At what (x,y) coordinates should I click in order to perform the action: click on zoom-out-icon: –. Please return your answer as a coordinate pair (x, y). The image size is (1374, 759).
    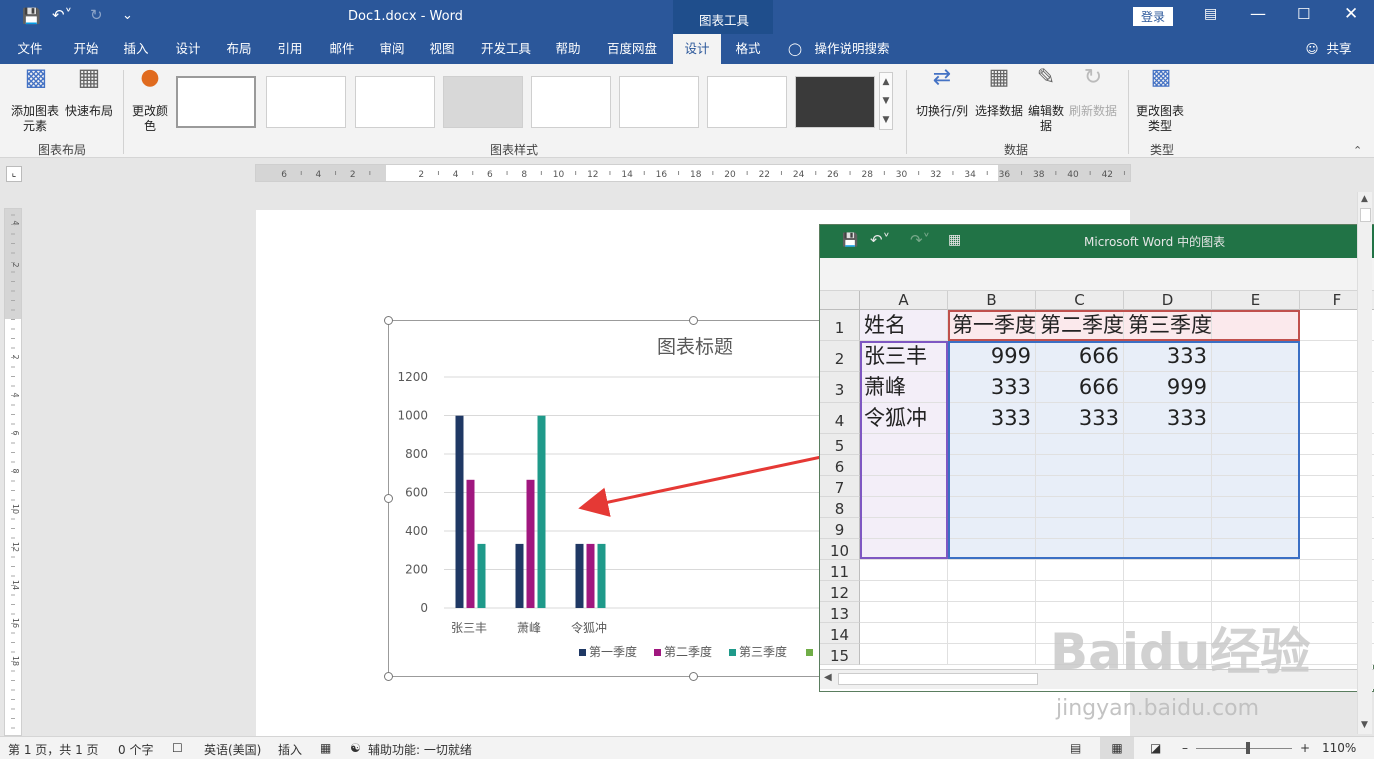
    Looking at the image, I should click on (1185, 748).